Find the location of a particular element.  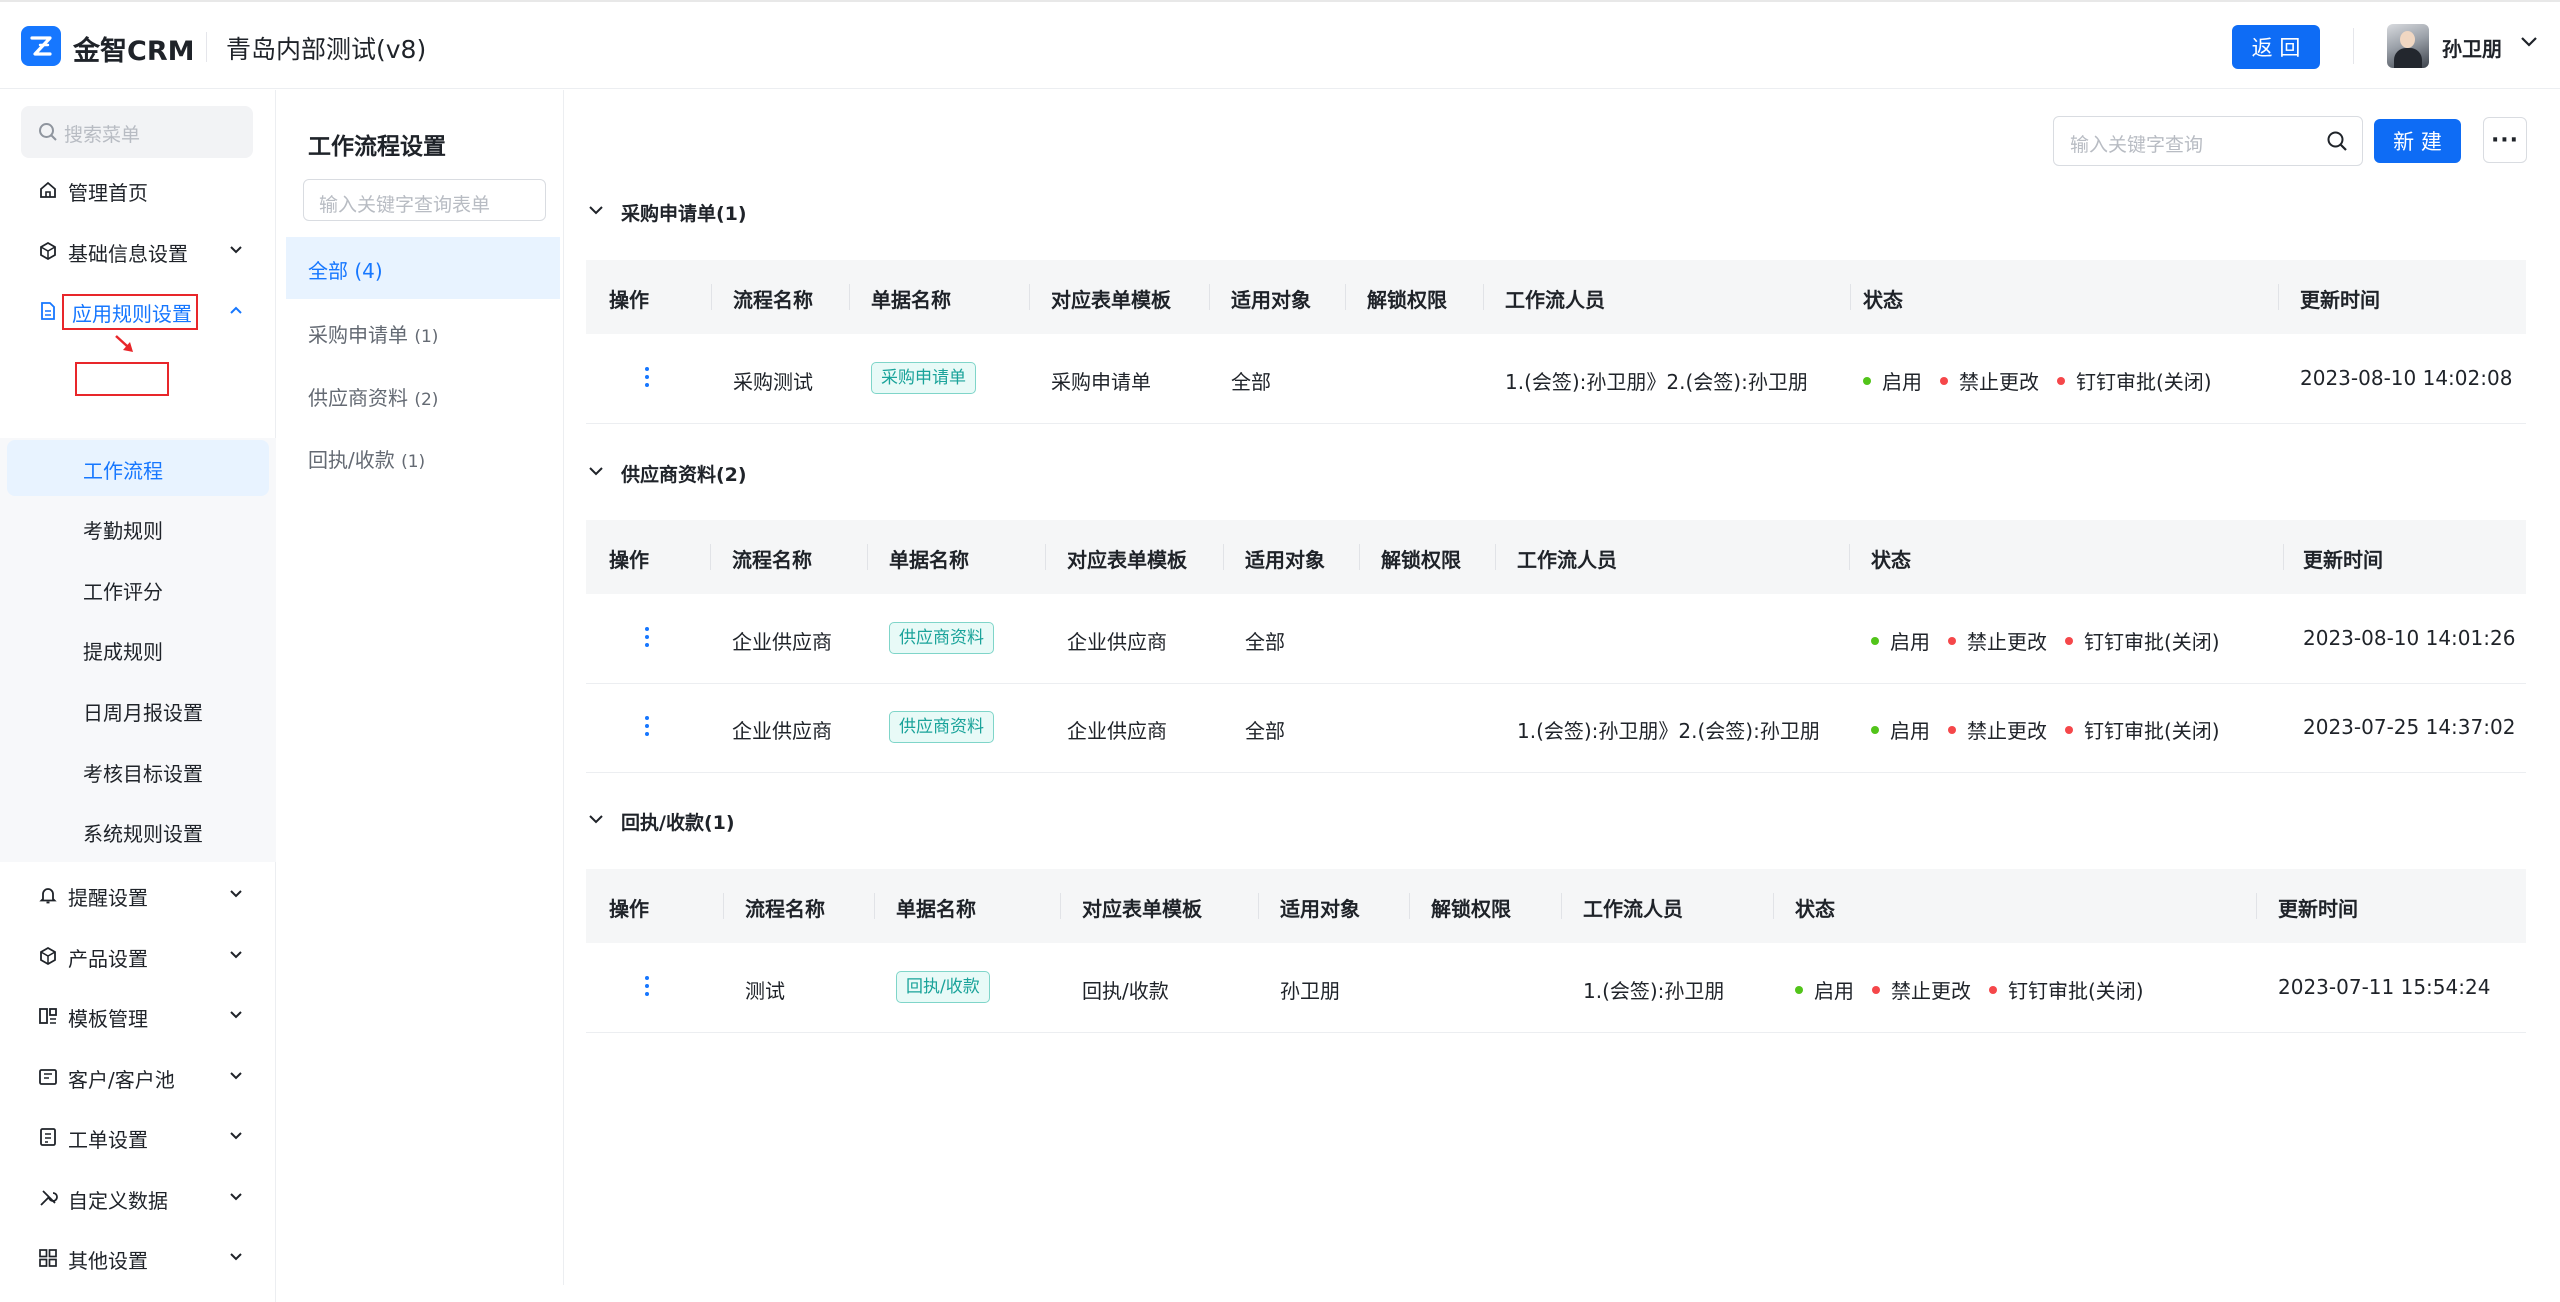

column-header: 流程名称 is located at coordinates (773, 300).